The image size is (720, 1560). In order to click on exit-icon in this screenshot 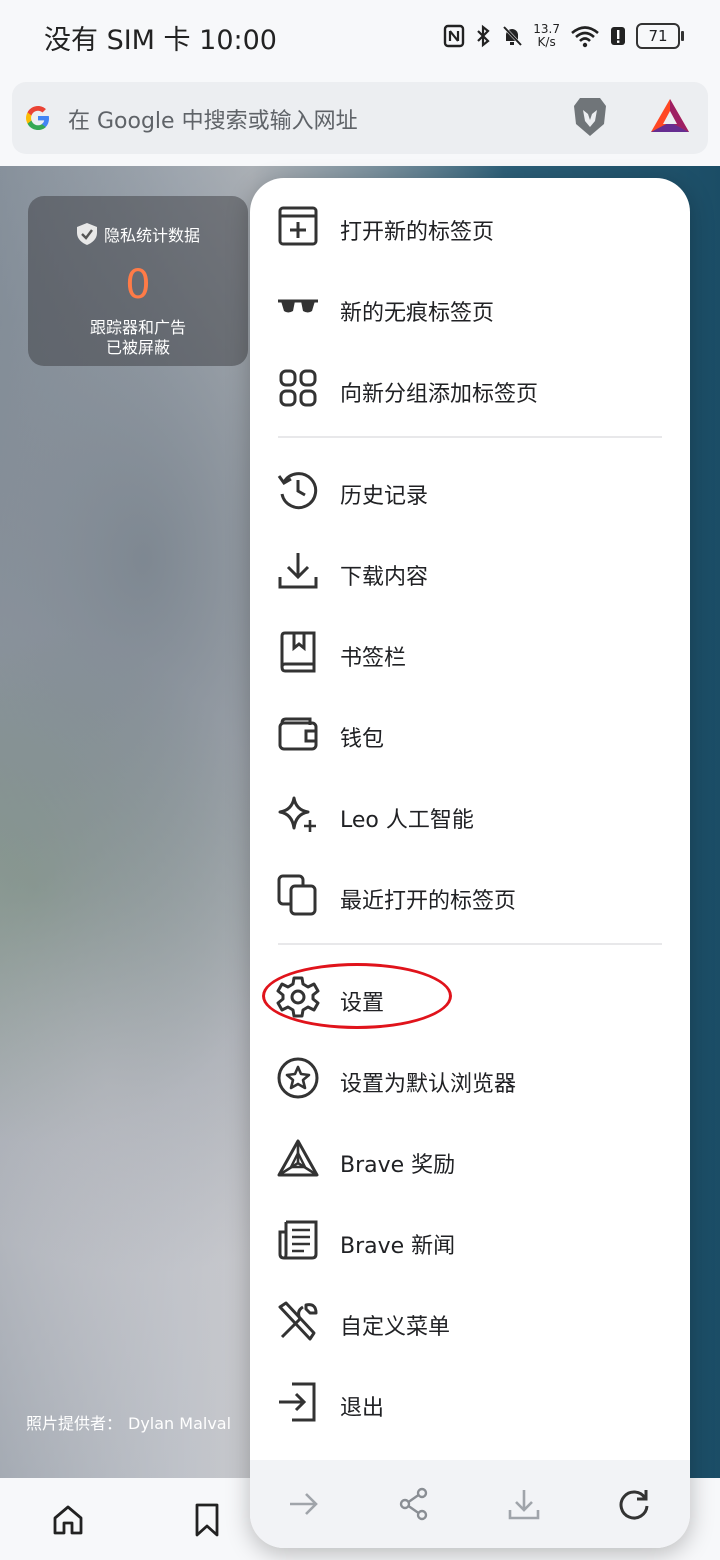, I will do `click(297, 1402)`.